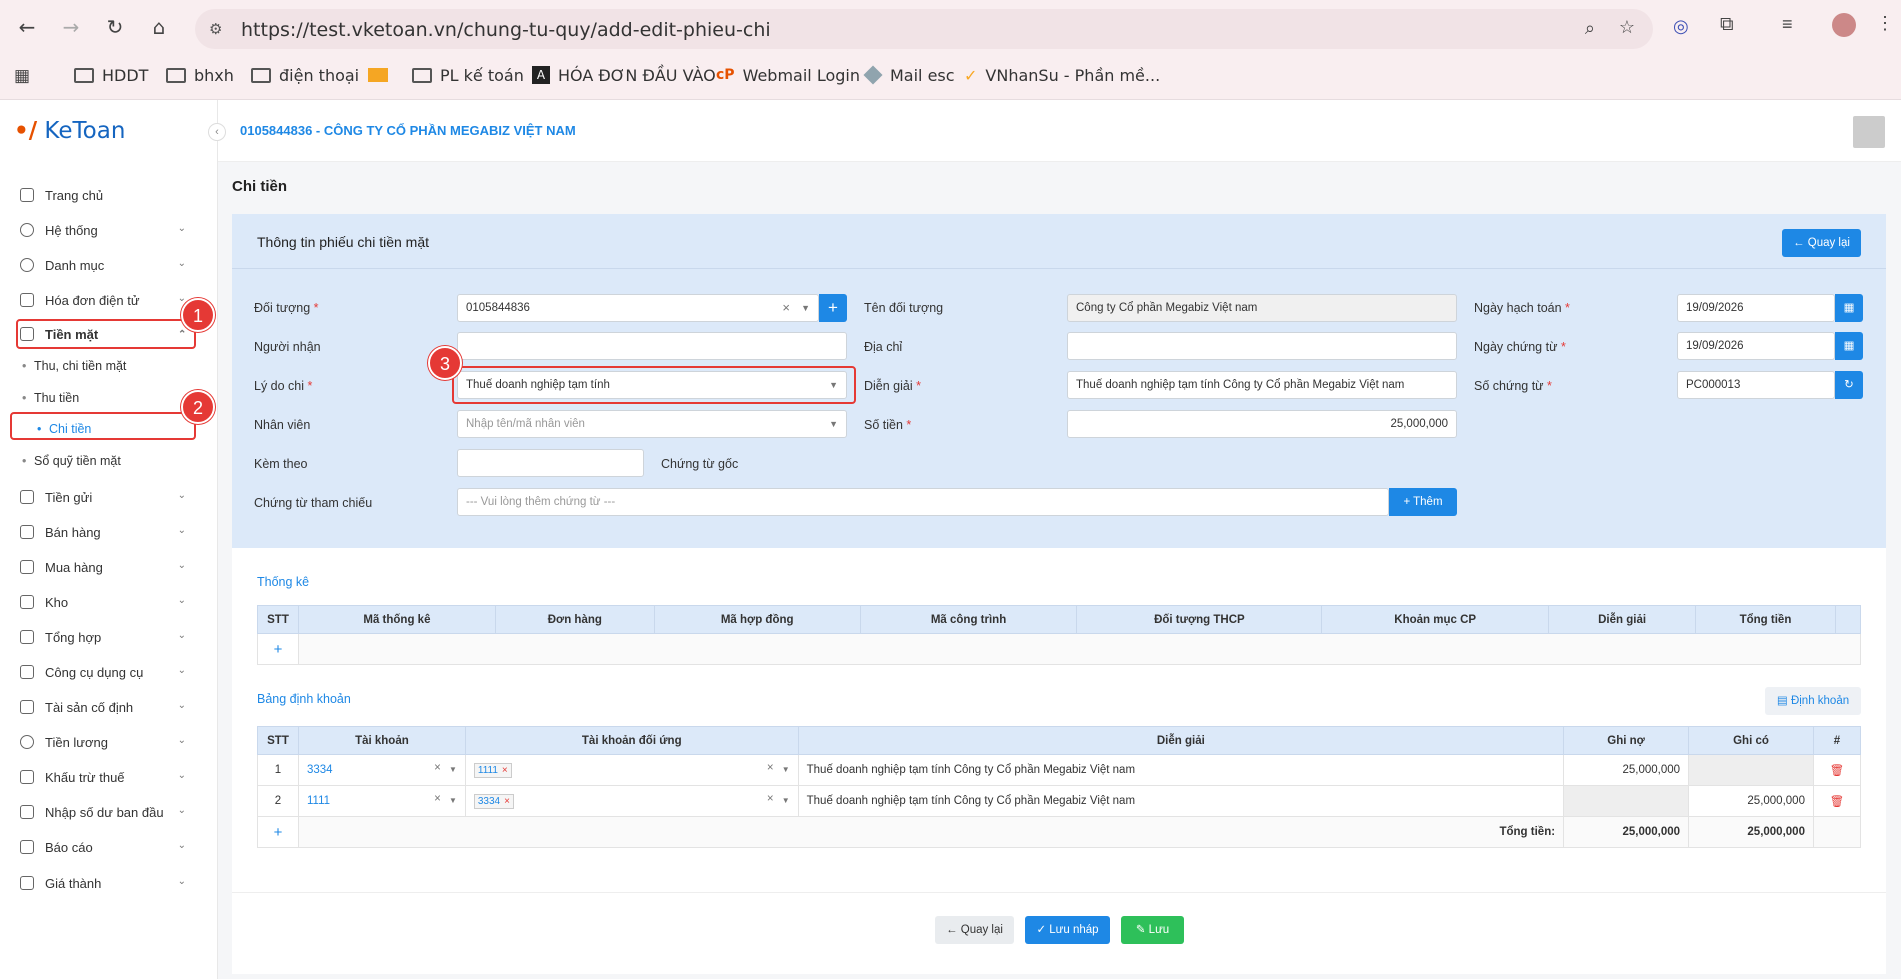 Image resolution: width=1901 pixels, height=979 pixels. I want to click on apps-grid-icon: ▦, so click(22, 76).